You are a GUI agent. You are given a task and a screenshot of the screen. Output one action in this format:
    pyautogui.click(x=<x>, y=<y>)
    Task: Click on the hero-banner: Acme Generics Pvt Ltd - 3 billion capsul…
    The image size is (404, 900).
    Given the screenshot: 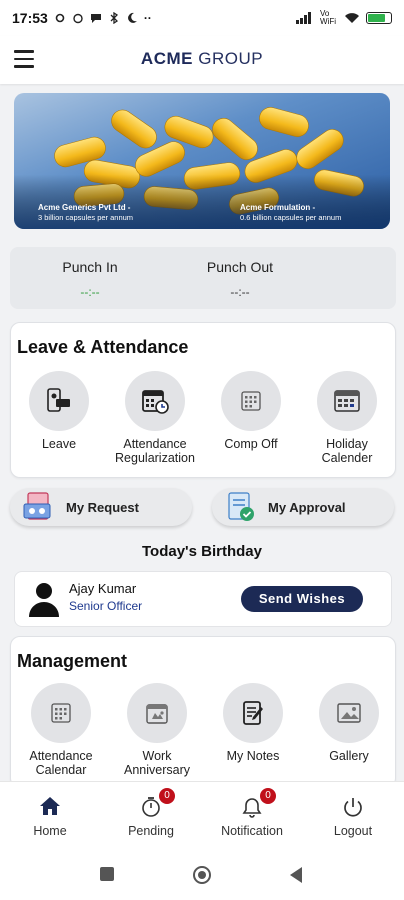 What is the action you would take?
    pyautogui.click(x=202, y=161)
    